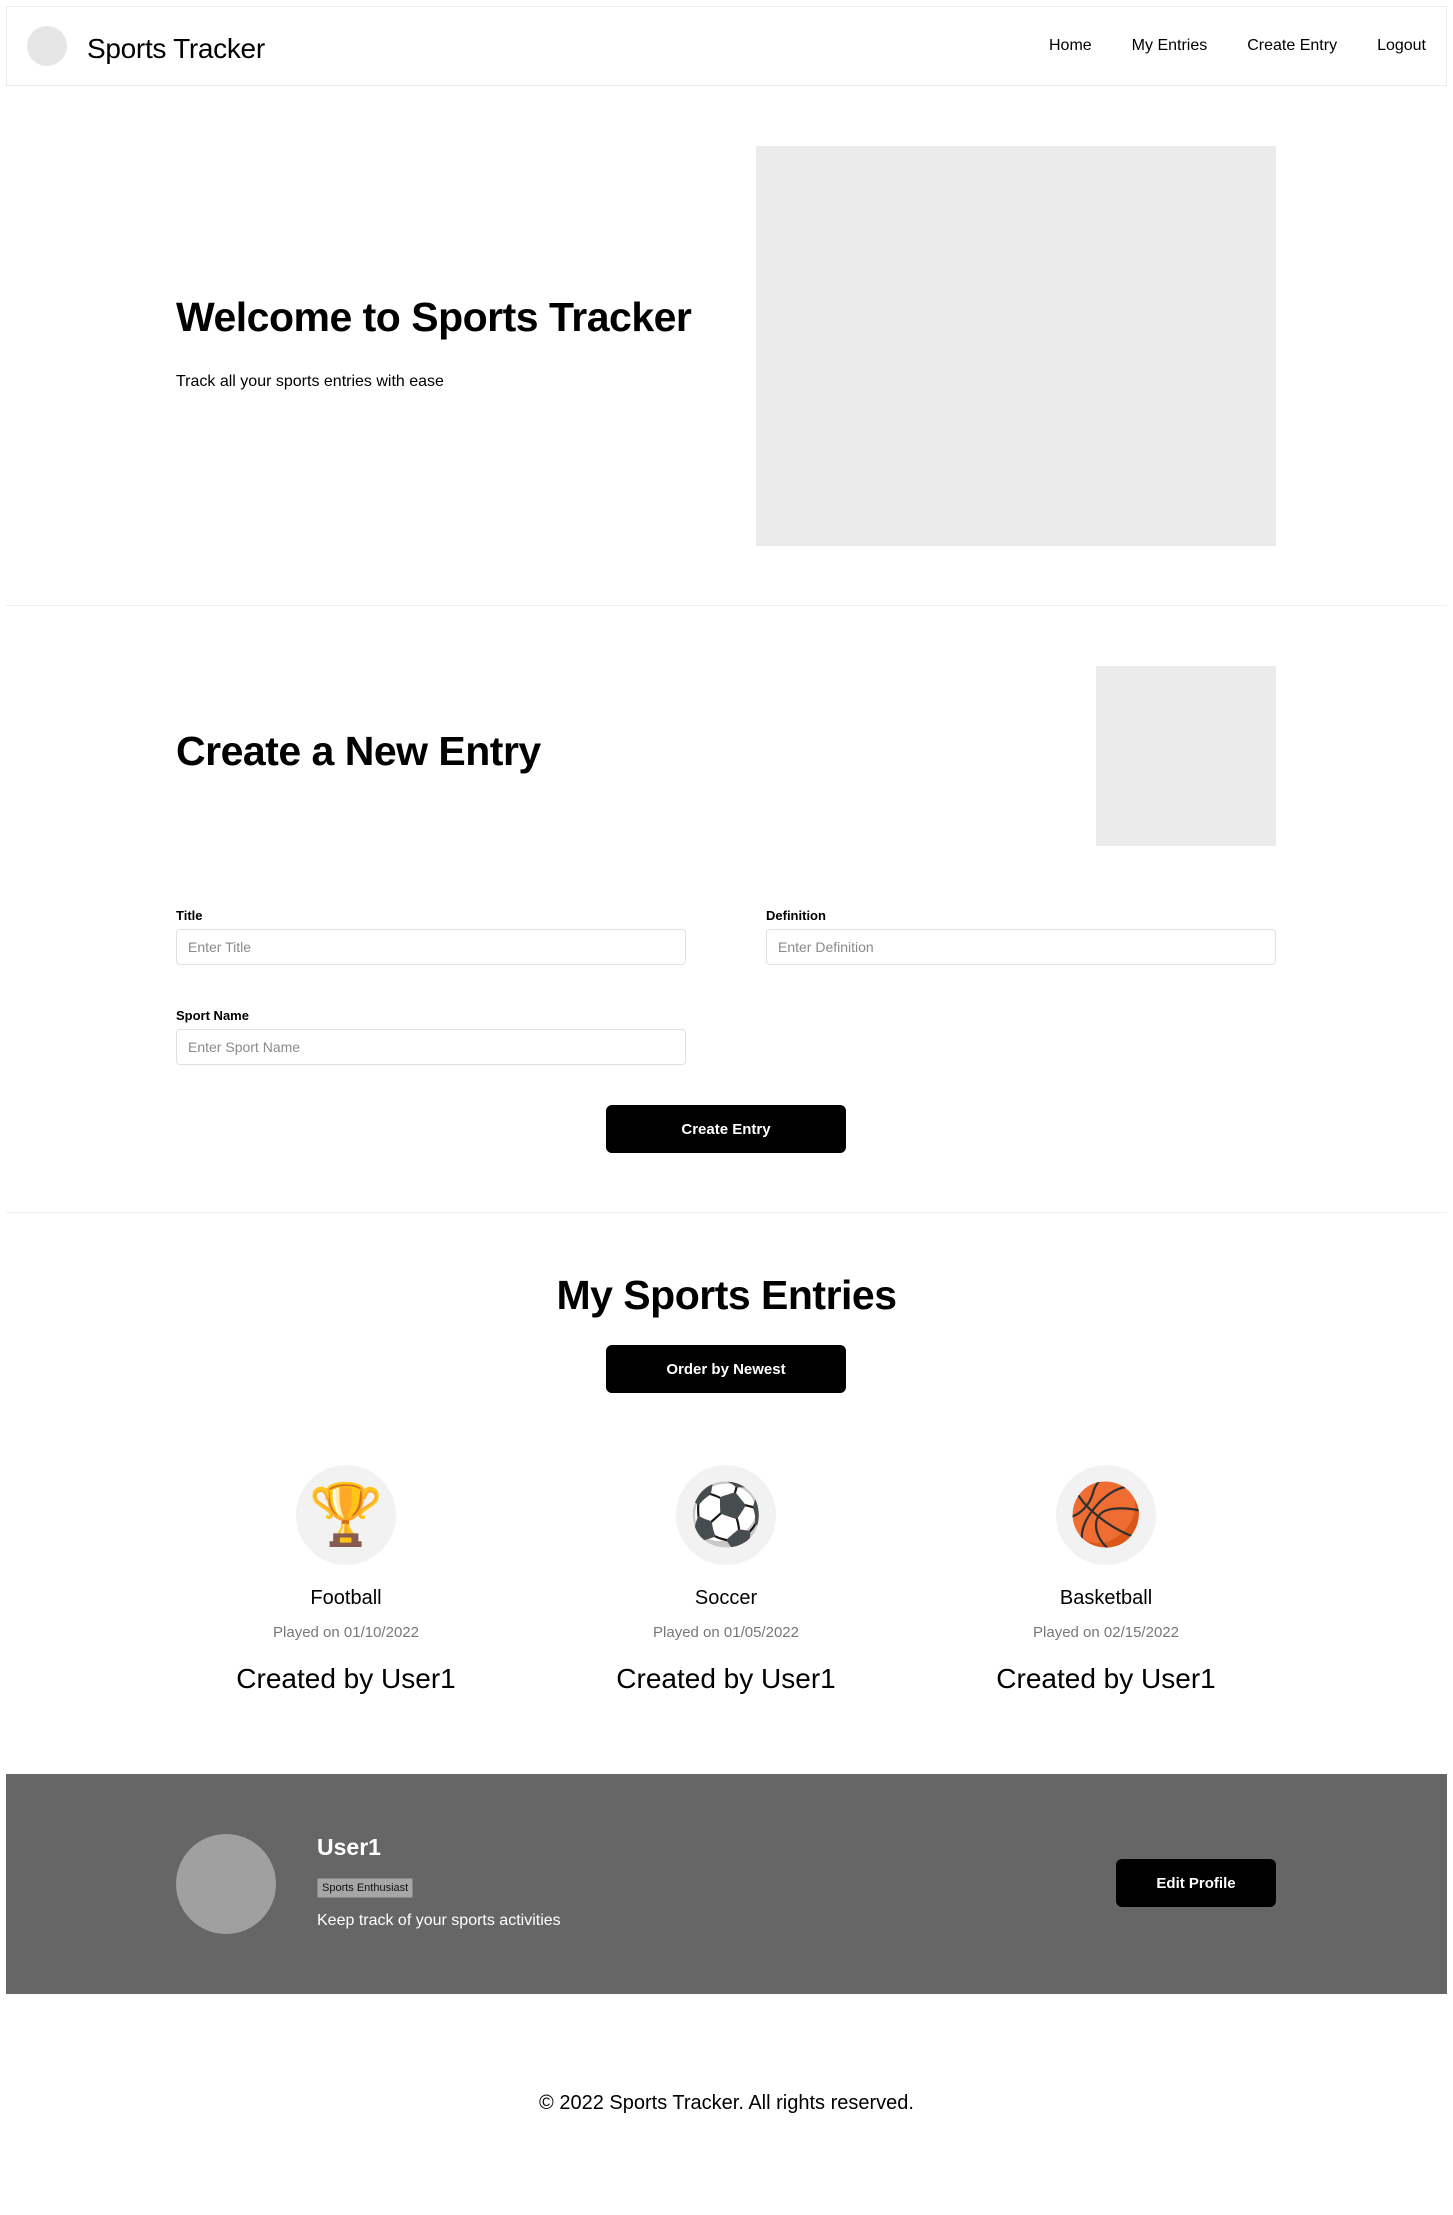  What do you see at coordinates (189, 915) in the screenshot?
I see `title-label: Title` at bounding box center [189, 915].